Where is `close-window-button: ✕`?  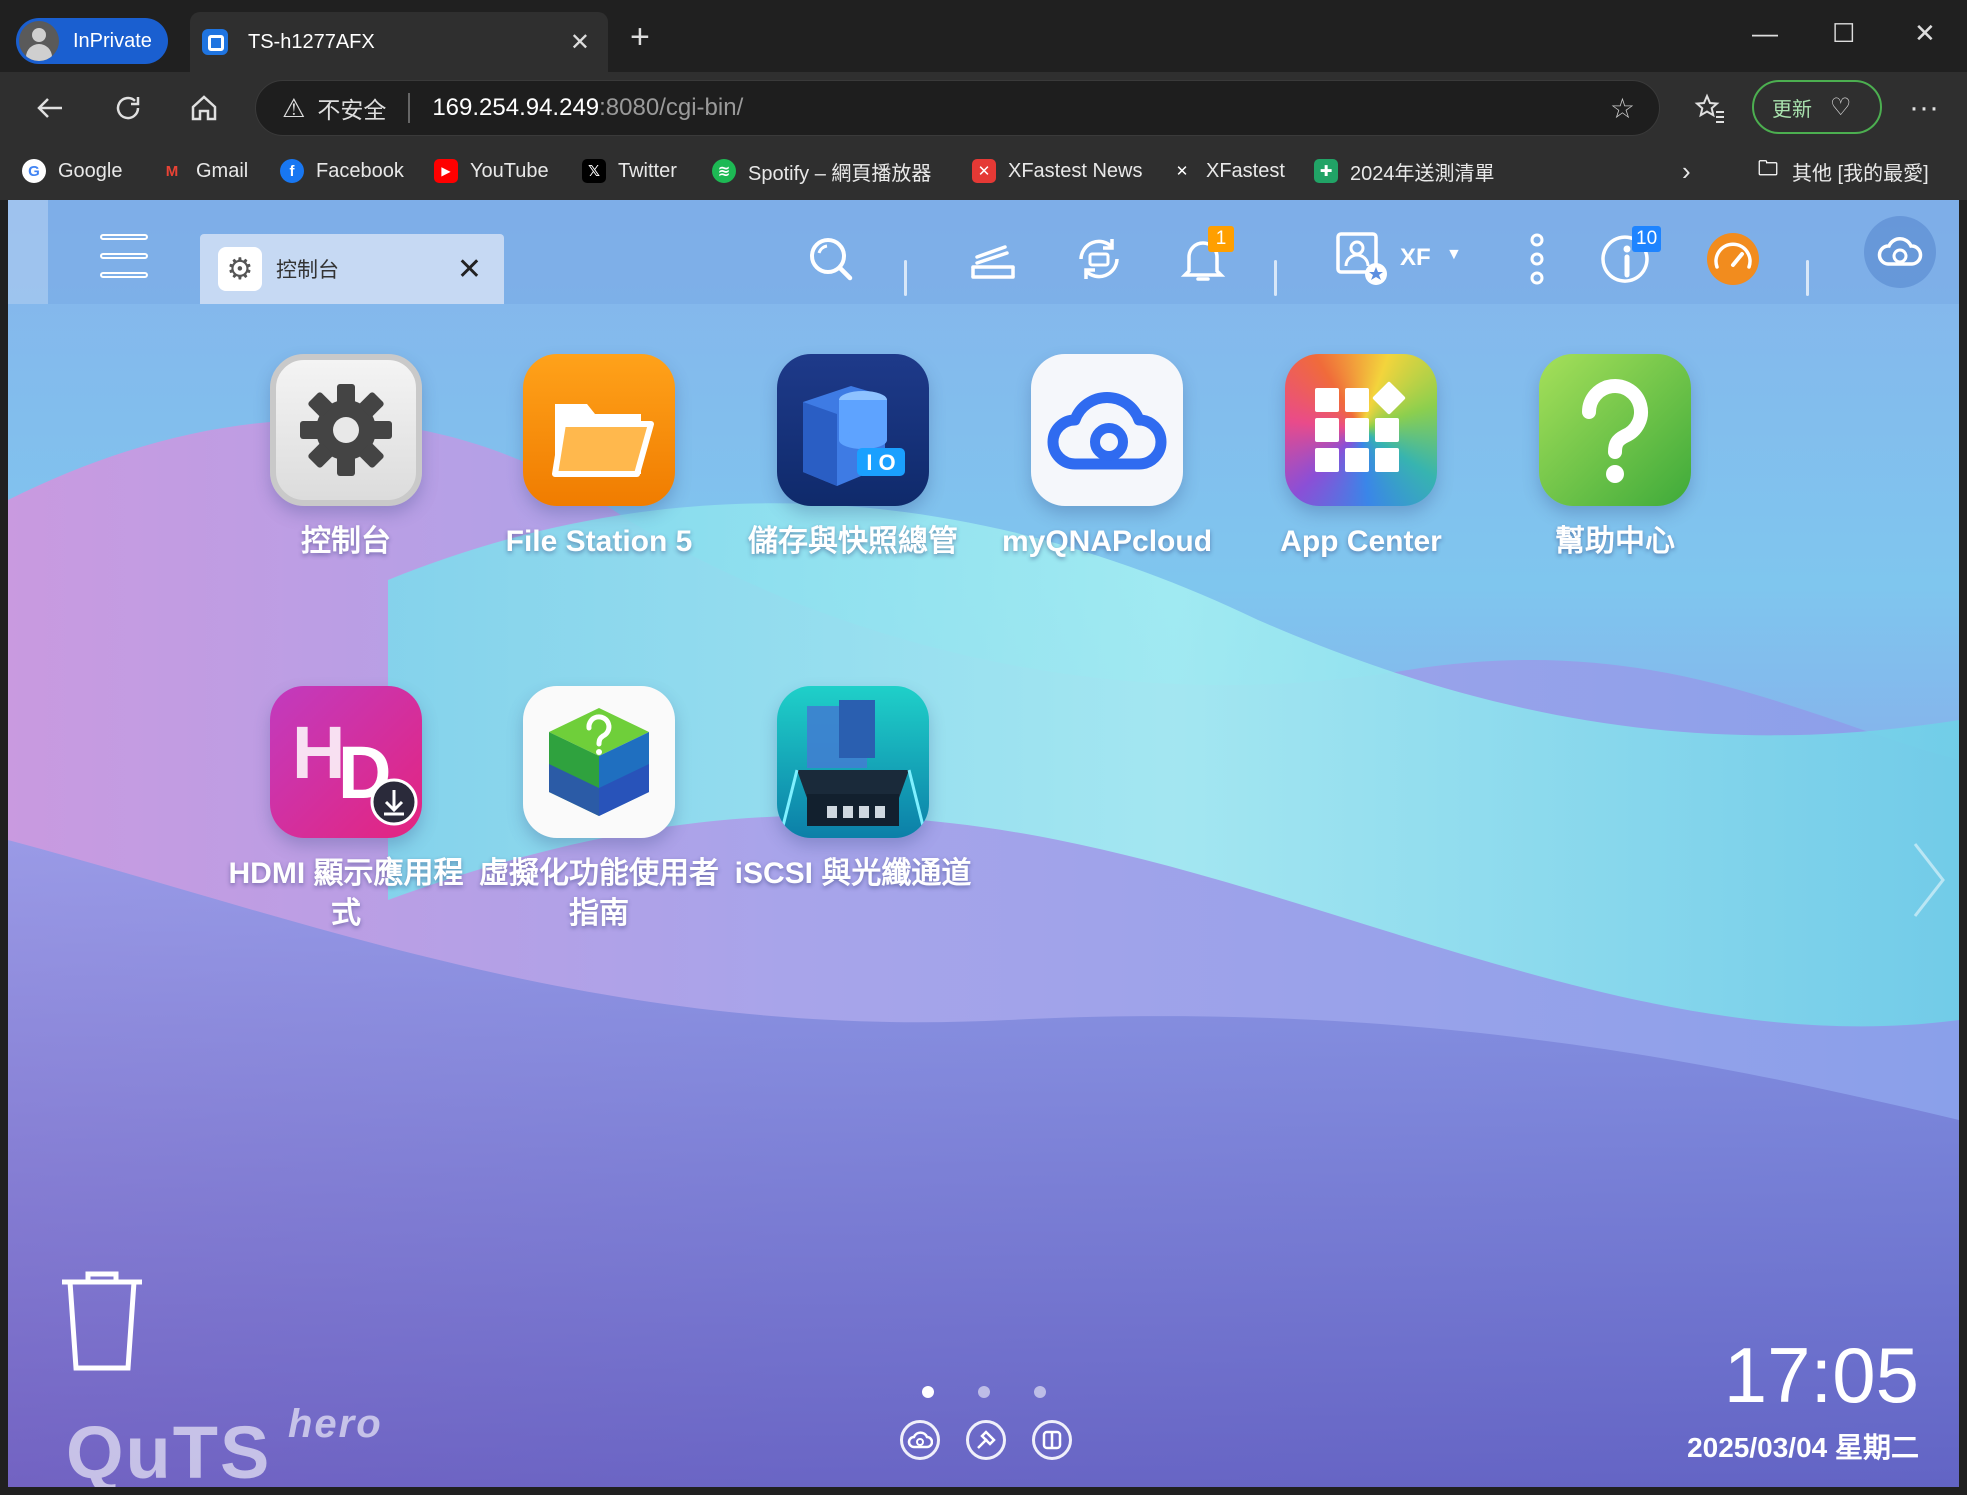 close-window-button: ✕ is located at coordinates (1925, 33).